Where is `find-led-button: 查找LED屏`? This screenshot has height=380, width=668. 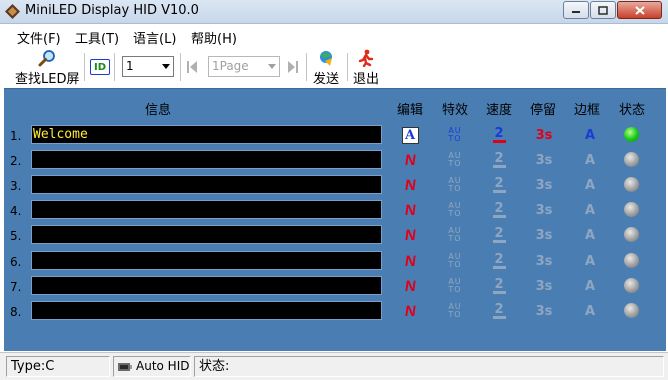
find-led-button: 查找LED屏 is located at coordinates (47, 68).